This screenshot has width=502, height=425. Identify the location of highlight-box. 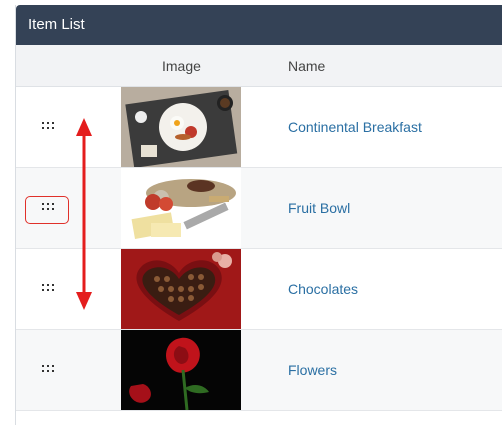
(47, 210).